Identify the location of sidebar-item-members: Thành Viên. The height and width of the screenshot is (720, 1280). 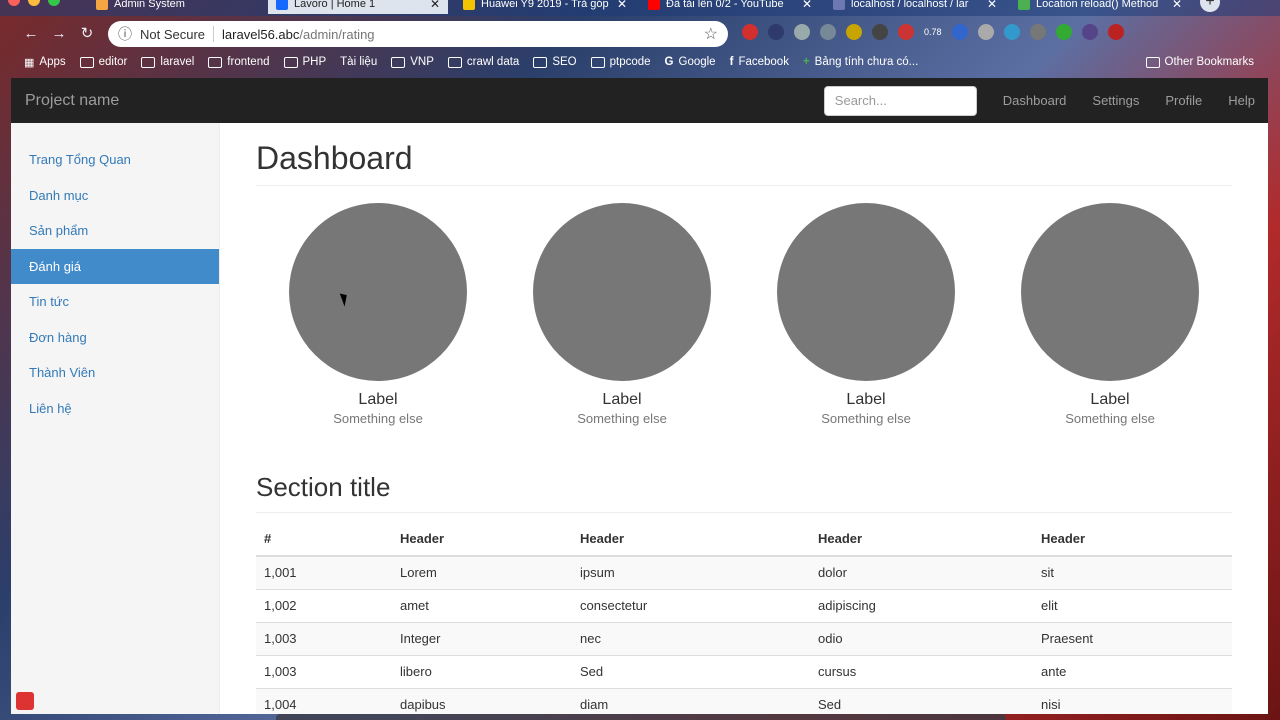
(115, 373).